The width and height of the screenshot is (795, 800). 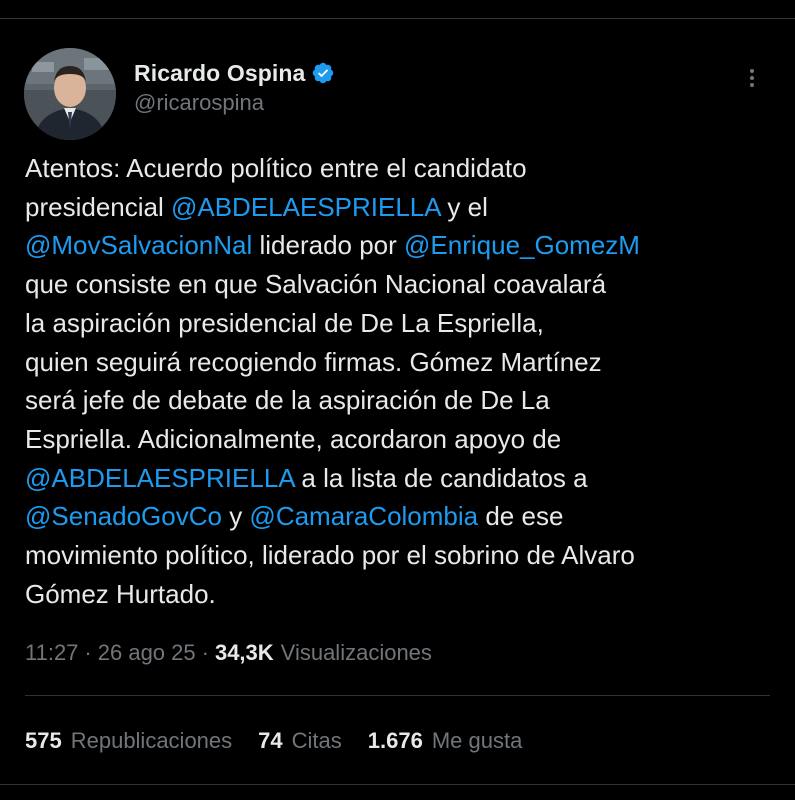 What do you see at coordinates (219, 73) in the screenshot?
I see `author-display-name: Ricardo Ospina` at bounding box center [219, 73].